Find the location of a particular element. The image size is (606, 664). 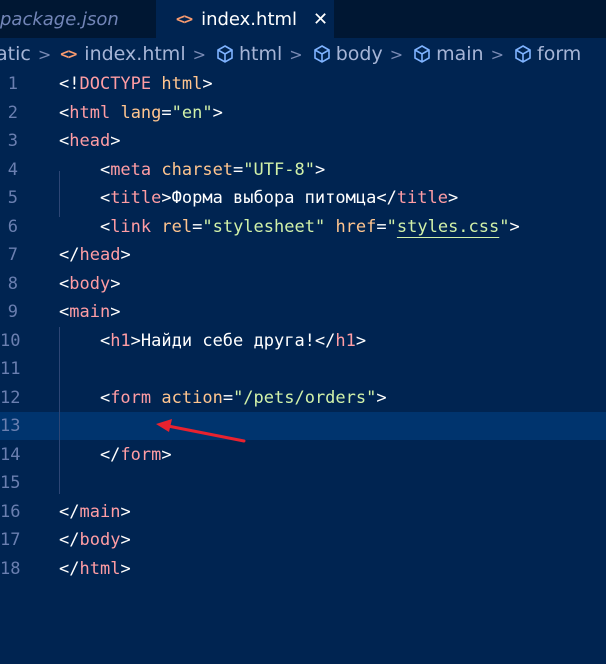

code-line: 15 is located at coordinates (303, 483).